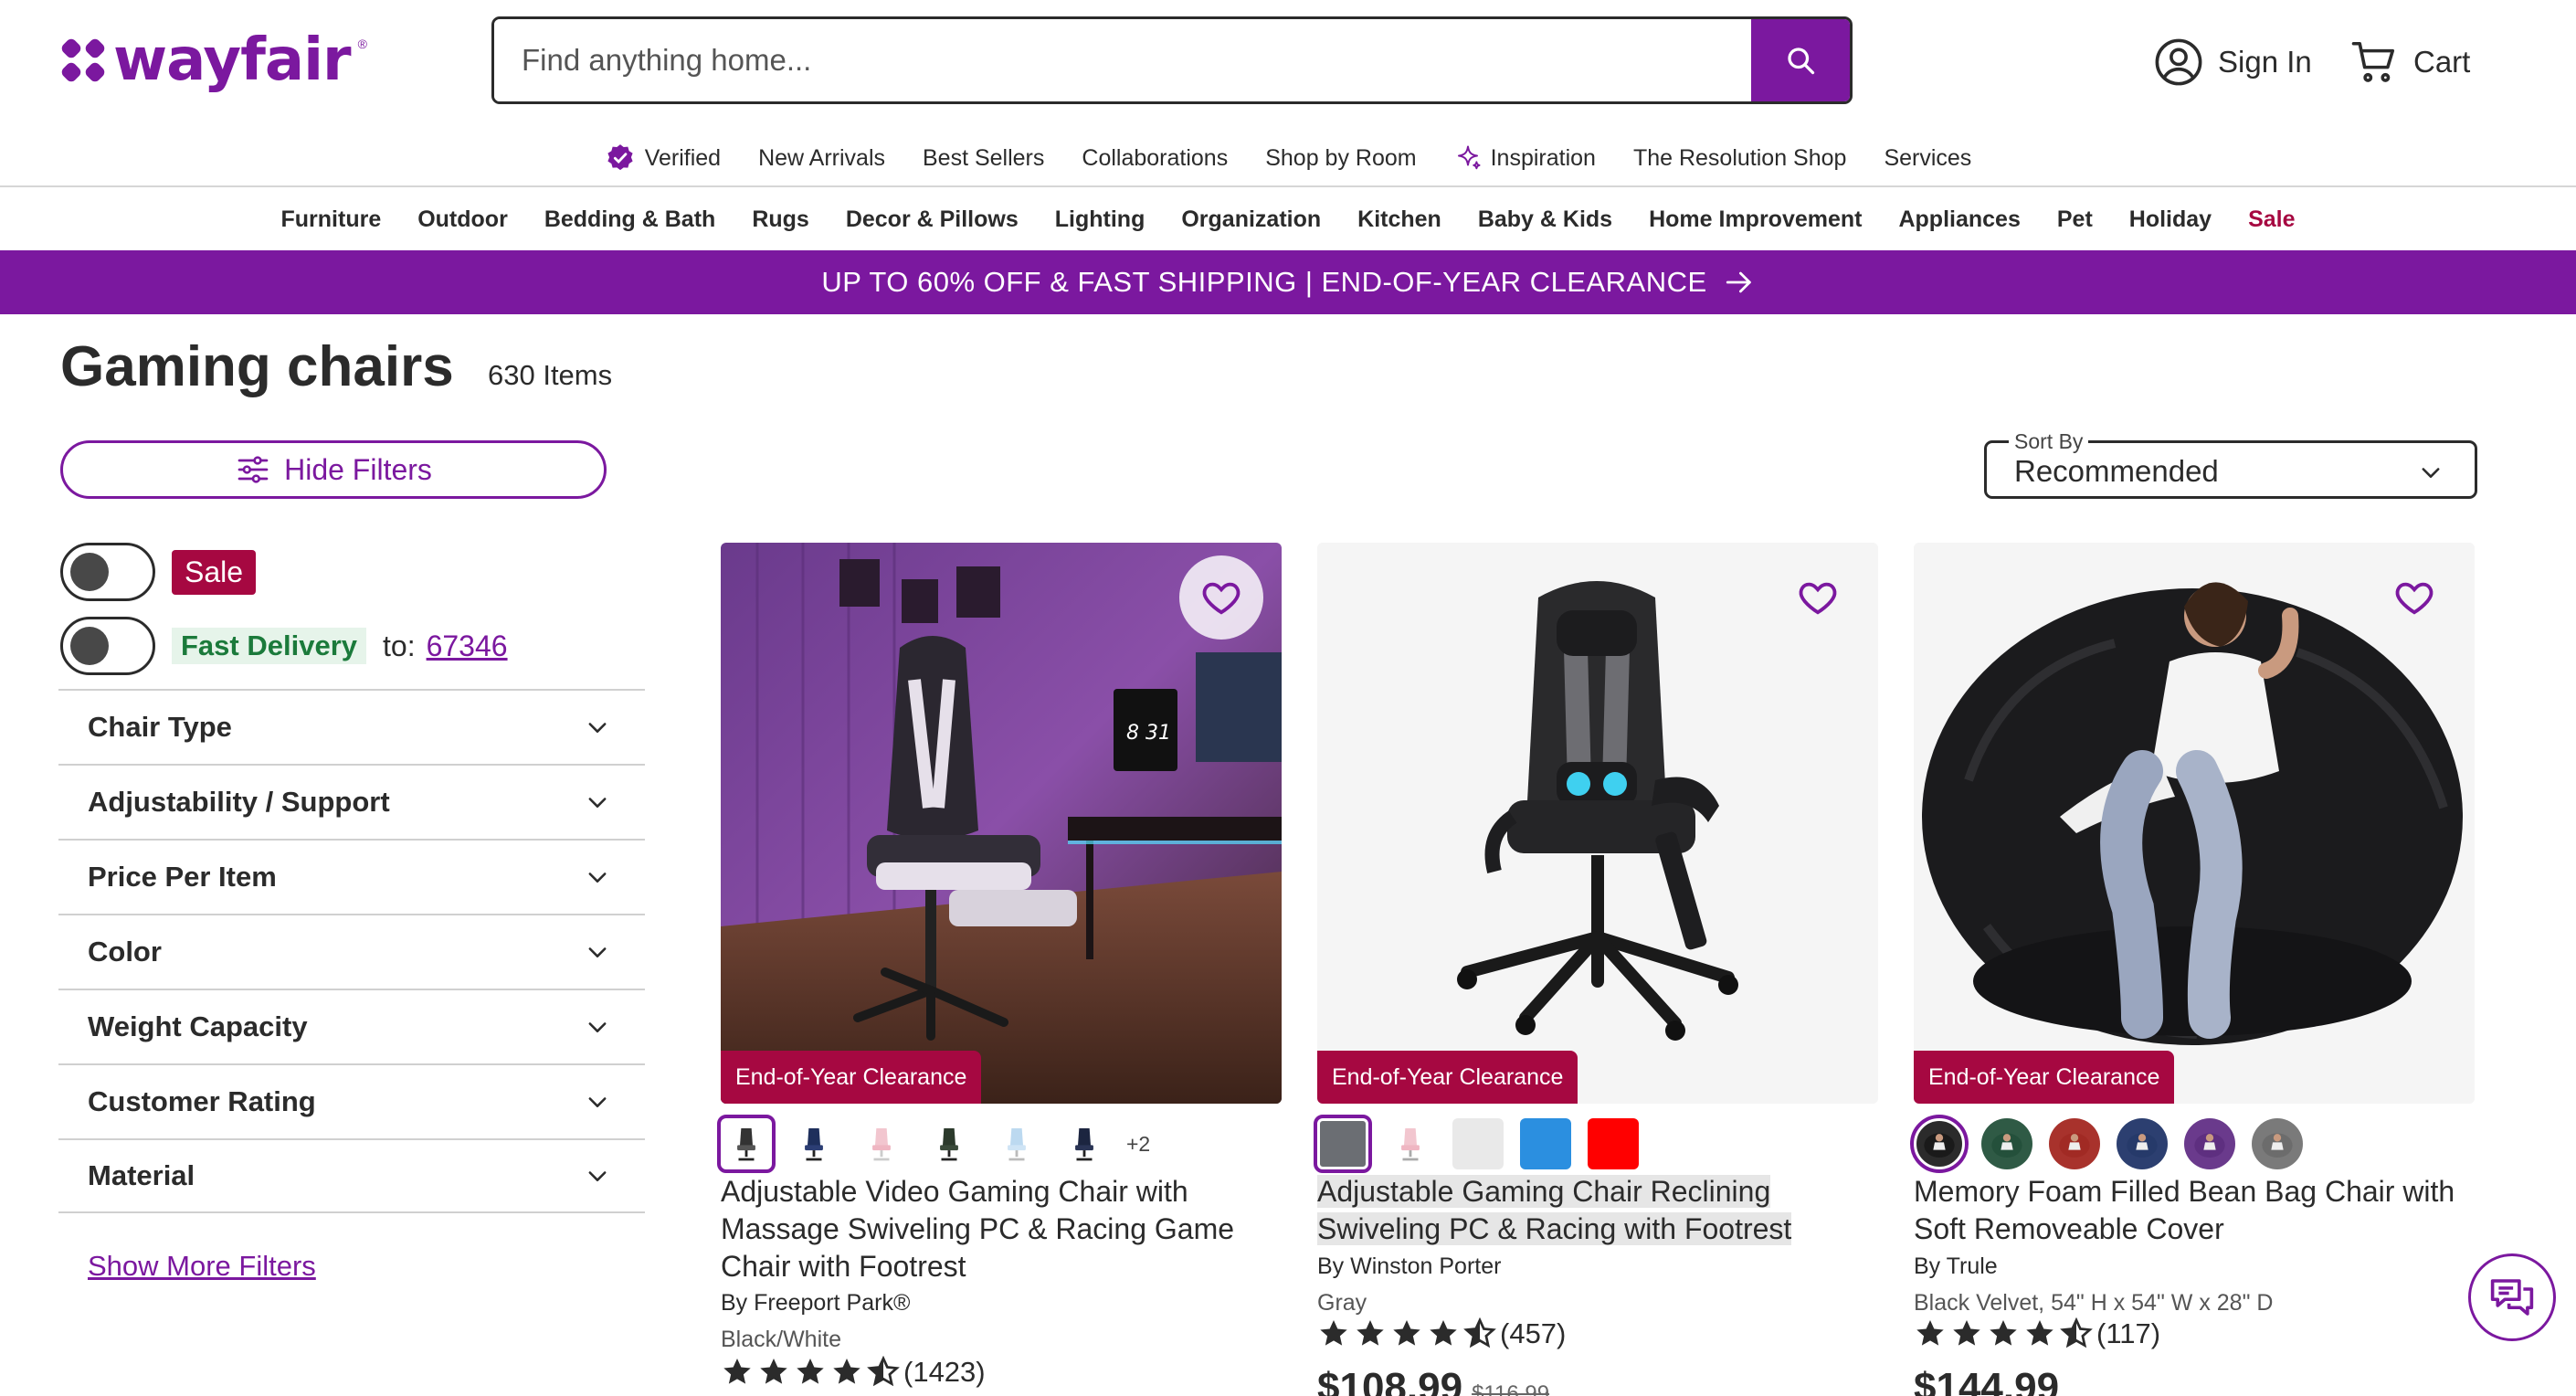 This screenshot has height=1396, width=2576. Describe the element at coordinates (2037, 1334) in the screenshot. I see `product-rating: (117)` at that location.